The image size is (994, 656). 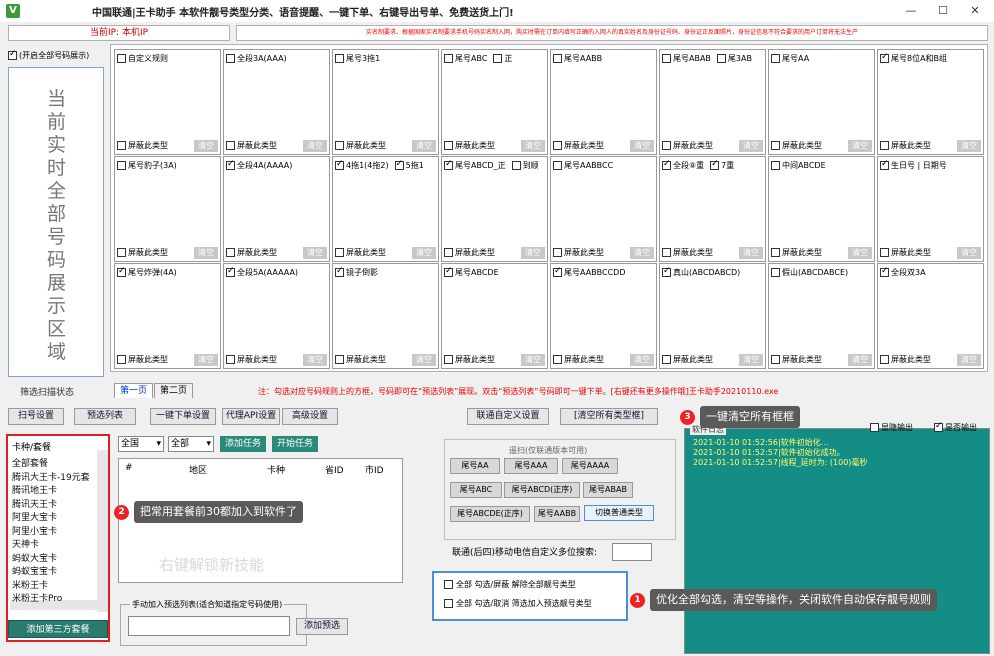 What do you see at coordinates (701, 272) in the screenshot?
I see `type-option: 真山(ABCDABCD)` at bounding box center [701, 272].